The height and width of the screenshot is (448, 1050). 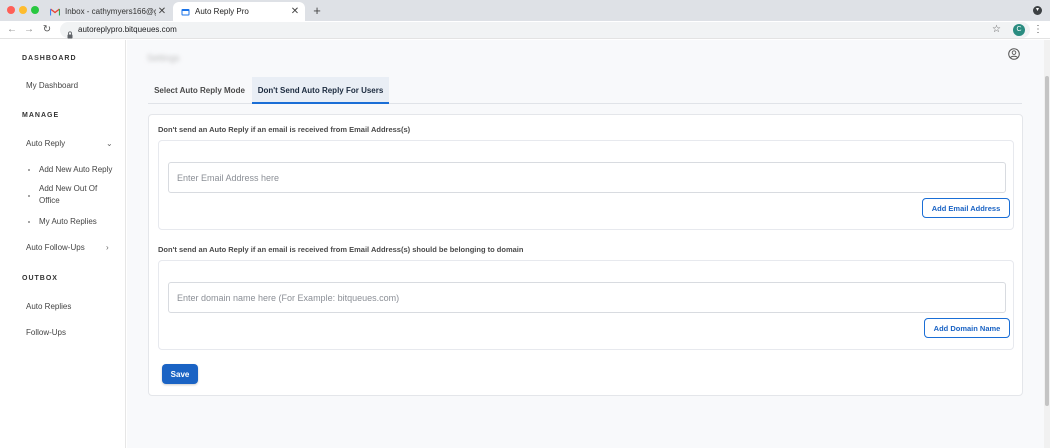 What do you see at coordinates (587, 177) in the screenshot?
I see `email-address-input` at bounding box center [587, 177].